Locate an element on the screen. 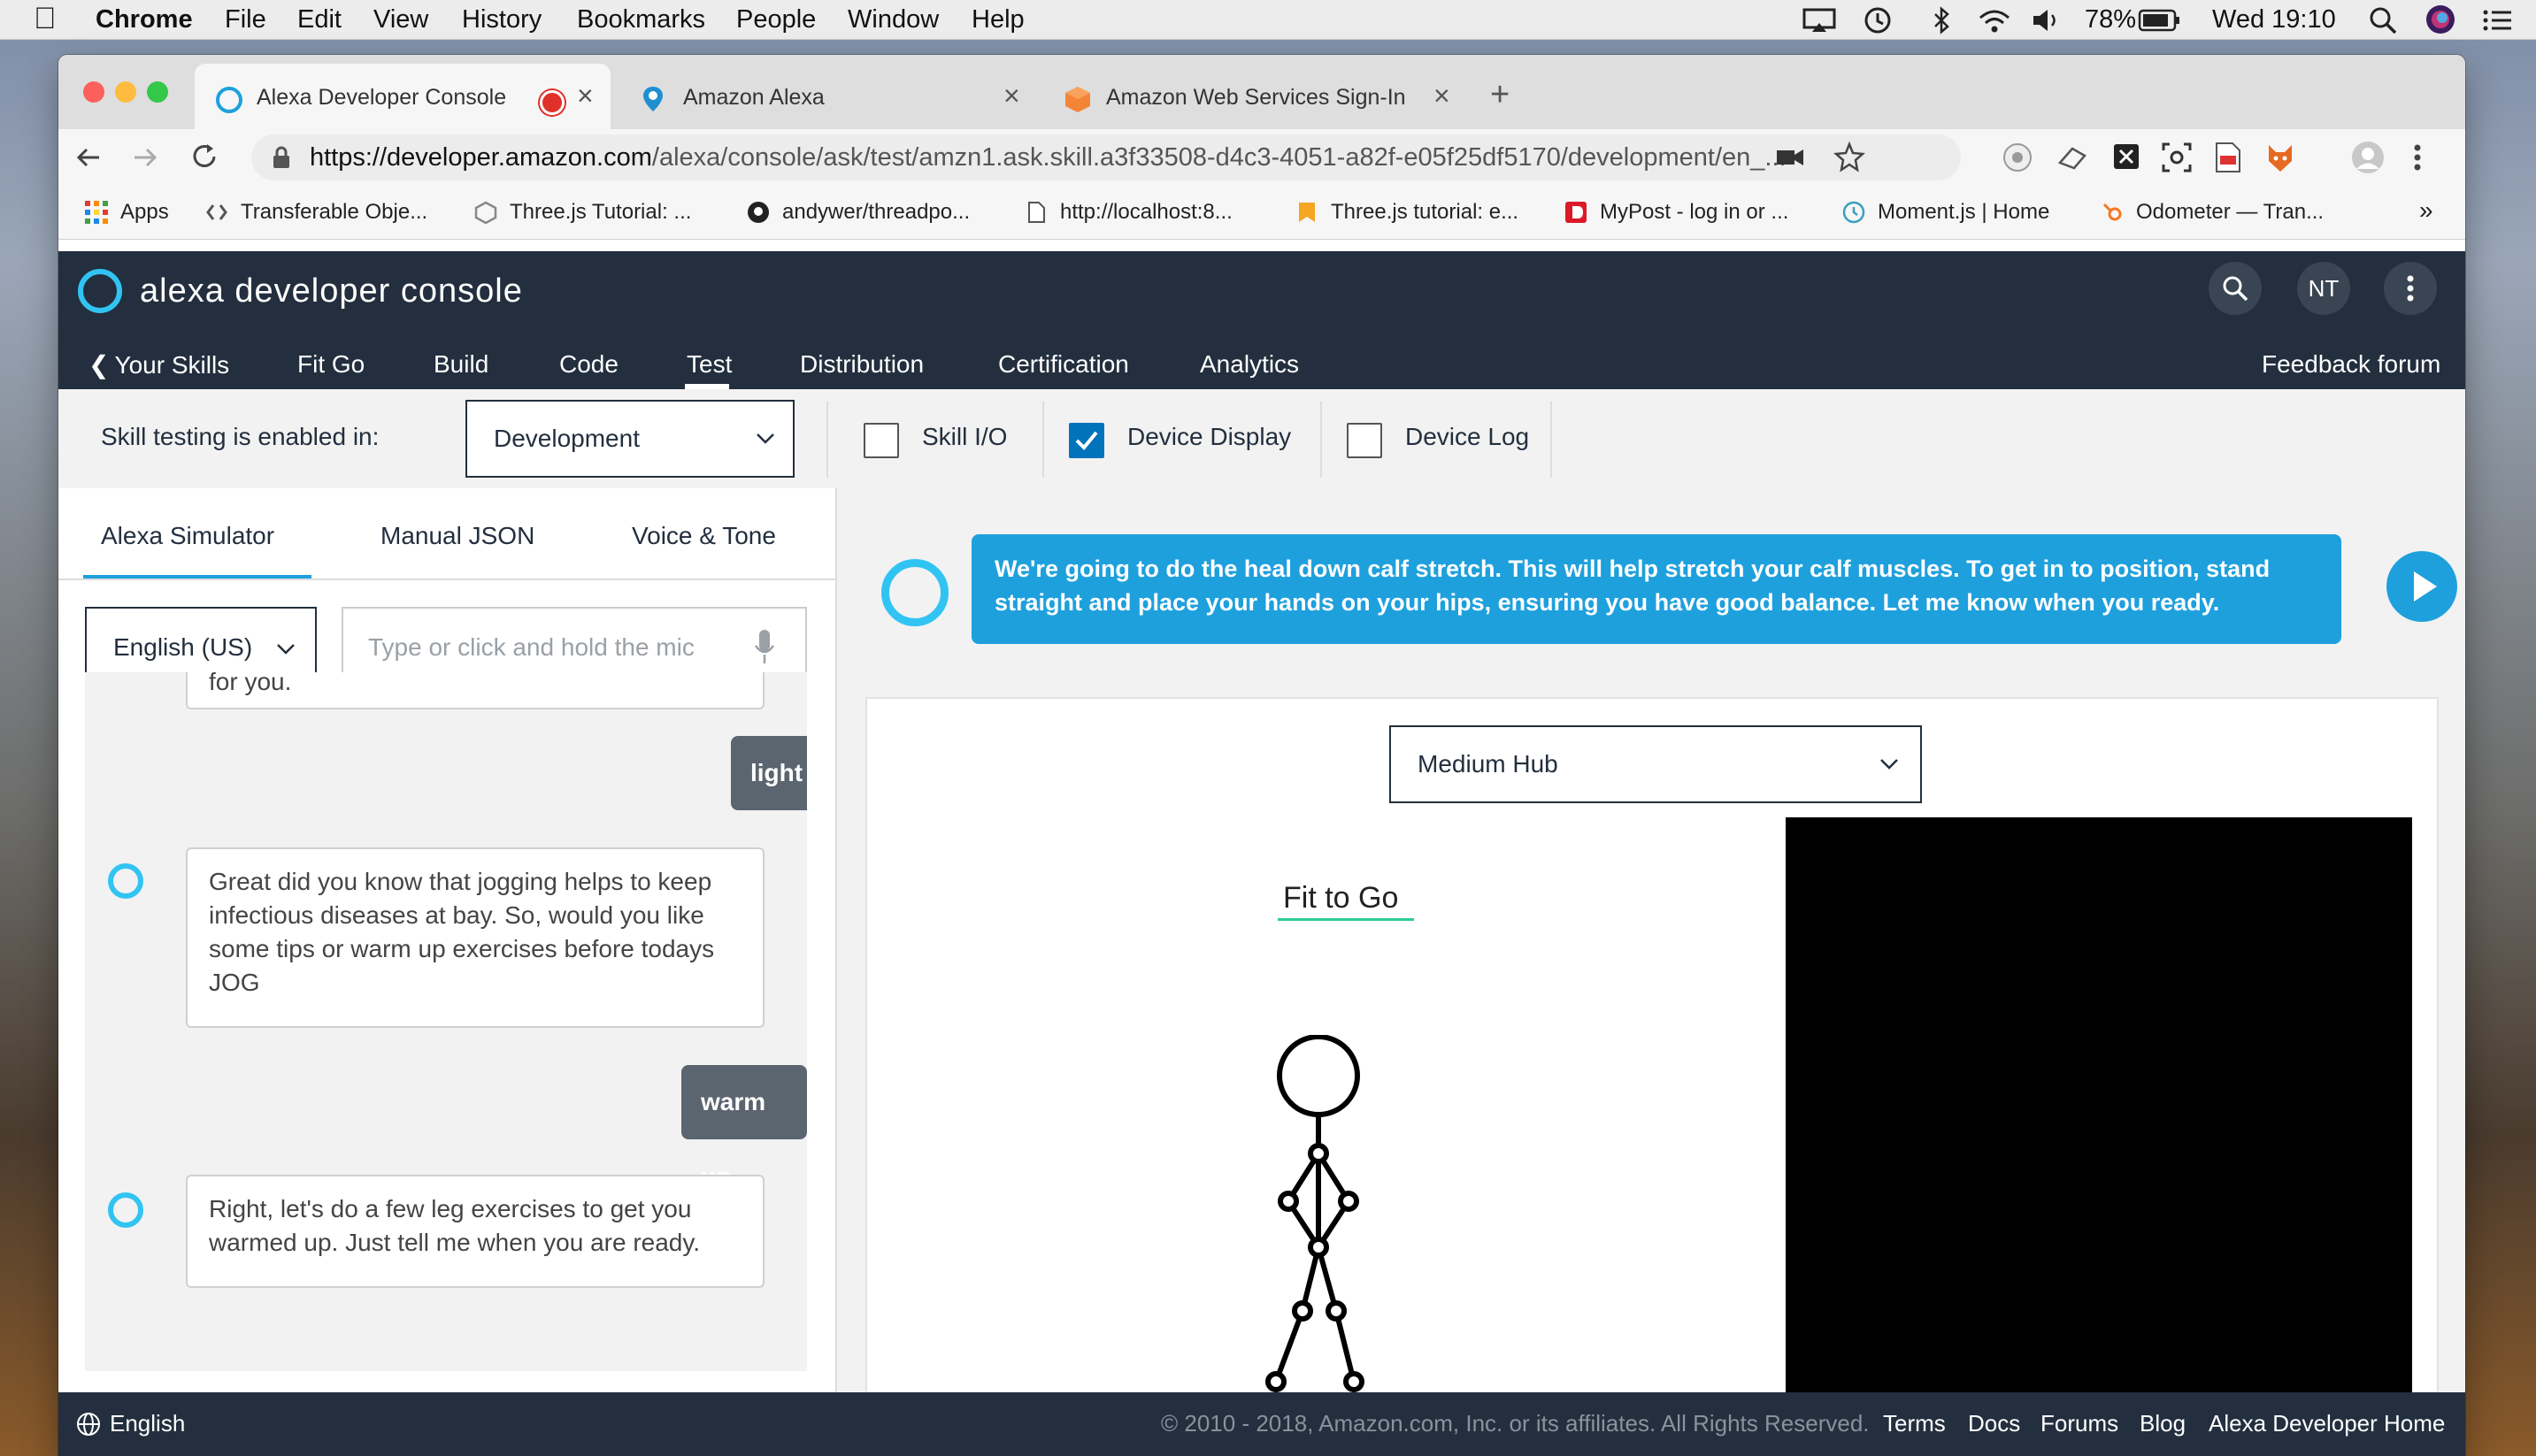  divider is located at coordinates (1551, 440).